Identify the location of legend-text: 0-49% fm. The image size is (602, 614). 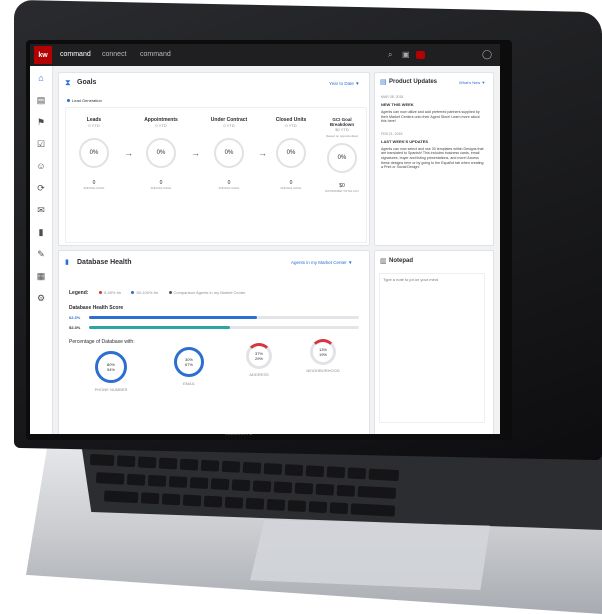
(112, 292).